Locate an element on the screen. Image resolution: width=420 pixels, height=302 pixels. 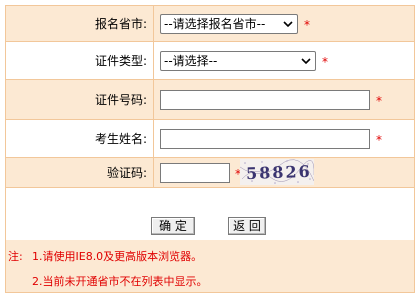
note-line-1: 1.请使用IE8.0及更高版本浏览器。 is located at coordinates (117, 256).